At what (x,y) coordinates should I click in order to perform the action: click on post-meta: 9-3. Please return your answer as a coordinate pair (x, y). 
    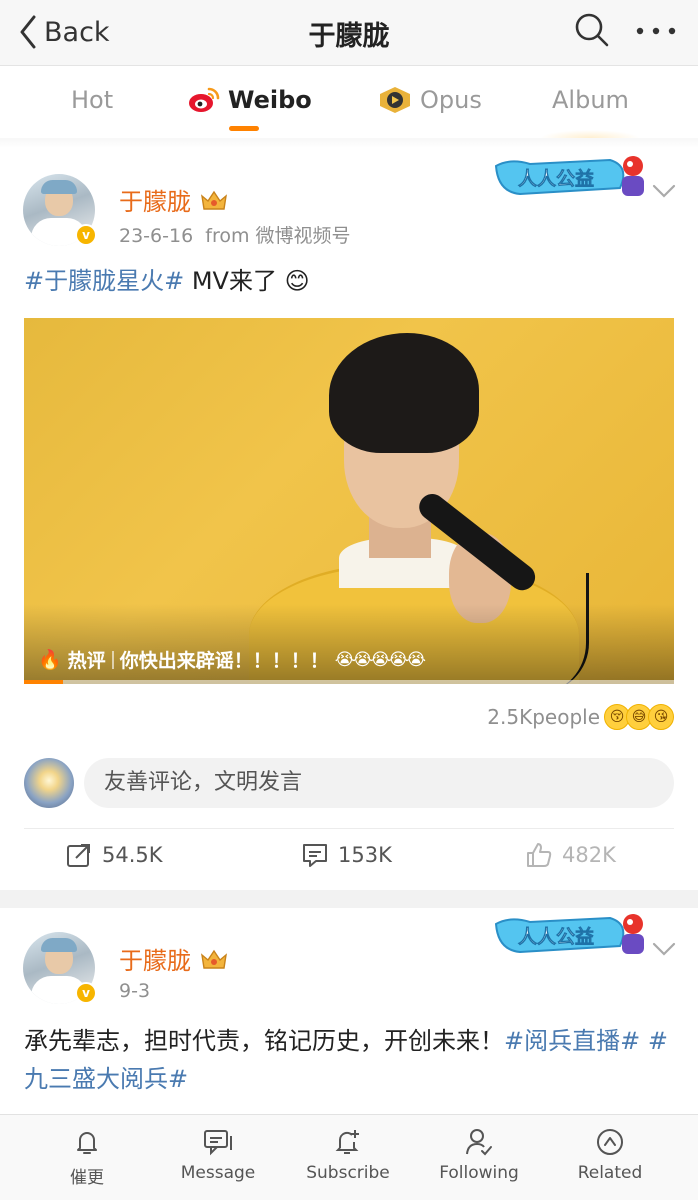
    Looking at the image, I should click on (134, 991).